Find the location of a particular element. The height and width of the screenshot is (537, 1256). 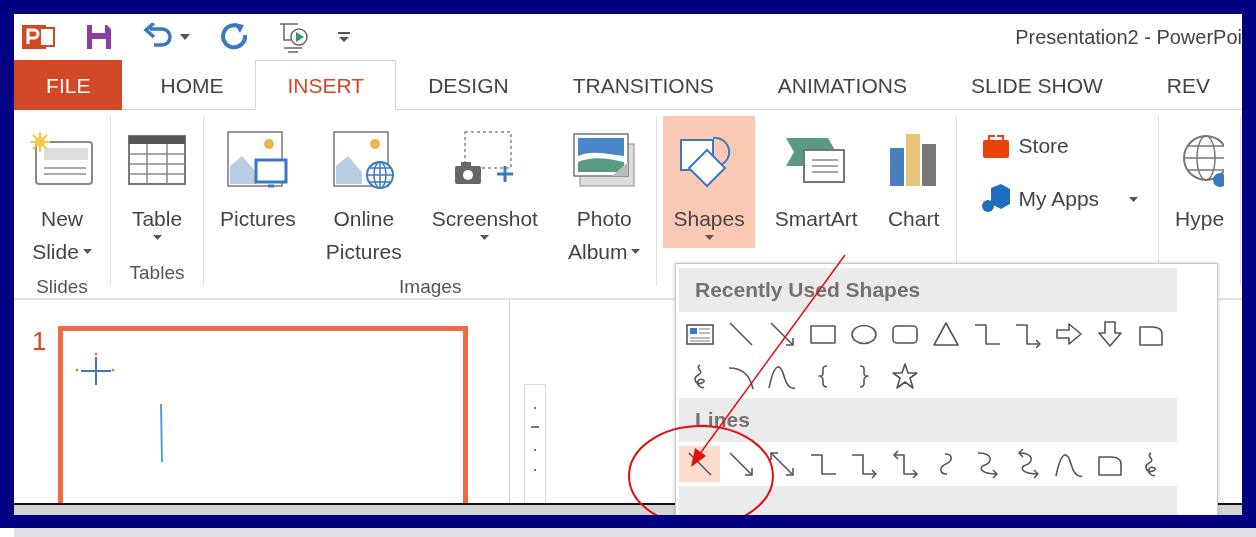

pictures-icon is located at coordinates (257, 160).